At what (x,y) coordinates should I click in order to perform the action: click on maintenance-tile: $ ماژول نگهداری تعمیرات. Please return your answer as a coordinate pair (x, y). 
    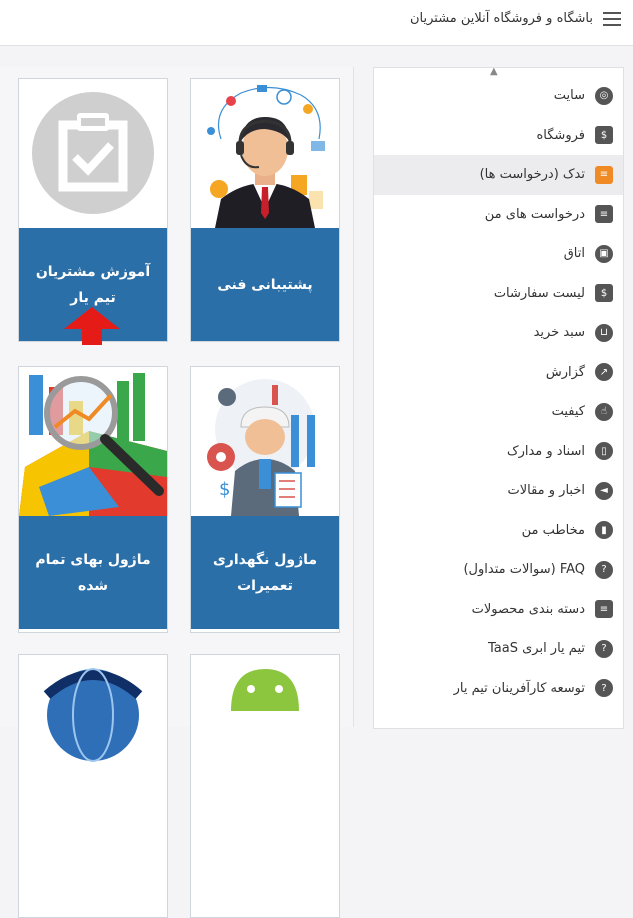
    Looking at the image, I should click on (265, 499).